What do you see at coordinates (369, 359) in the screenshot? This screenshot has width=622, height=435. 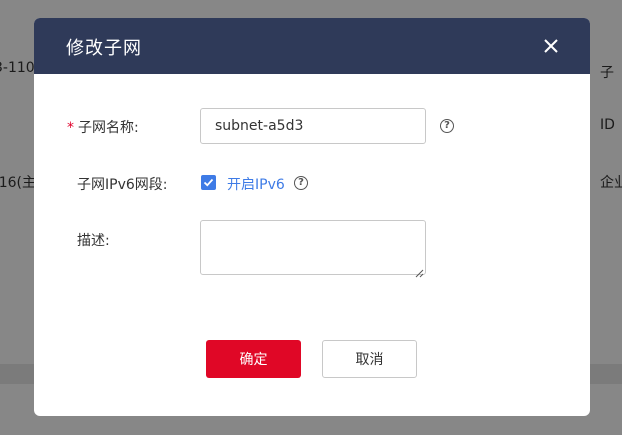 I see `cancel-button: 取消` at bounding box center [369, 359].